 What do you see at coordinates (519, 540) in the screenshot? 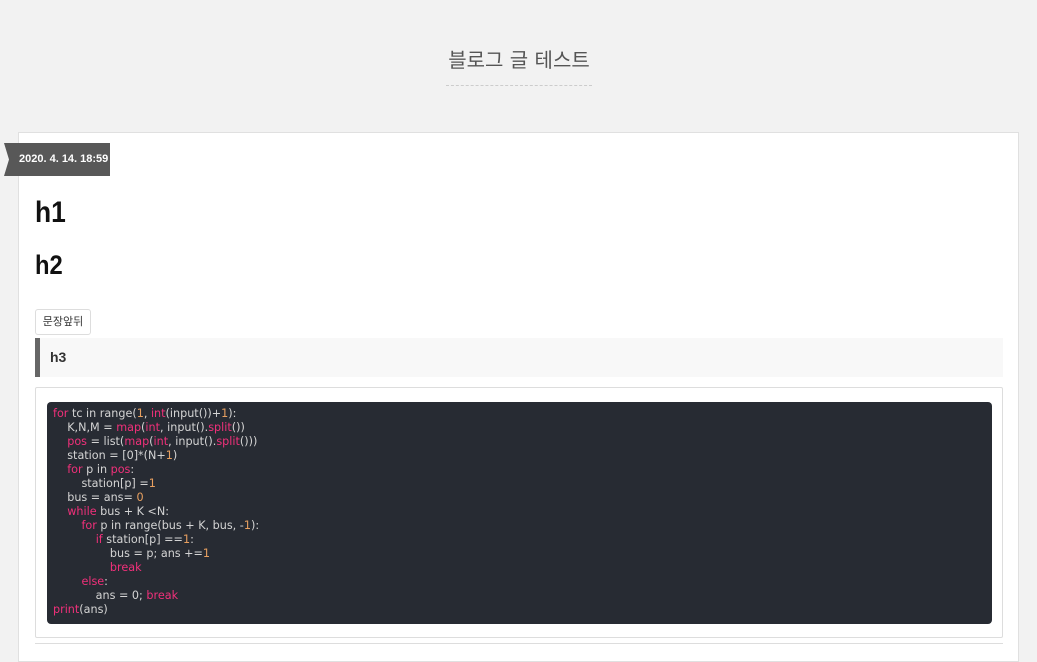
I see `code-line: if station[p] ==1:` at bounding box center [519, 540].